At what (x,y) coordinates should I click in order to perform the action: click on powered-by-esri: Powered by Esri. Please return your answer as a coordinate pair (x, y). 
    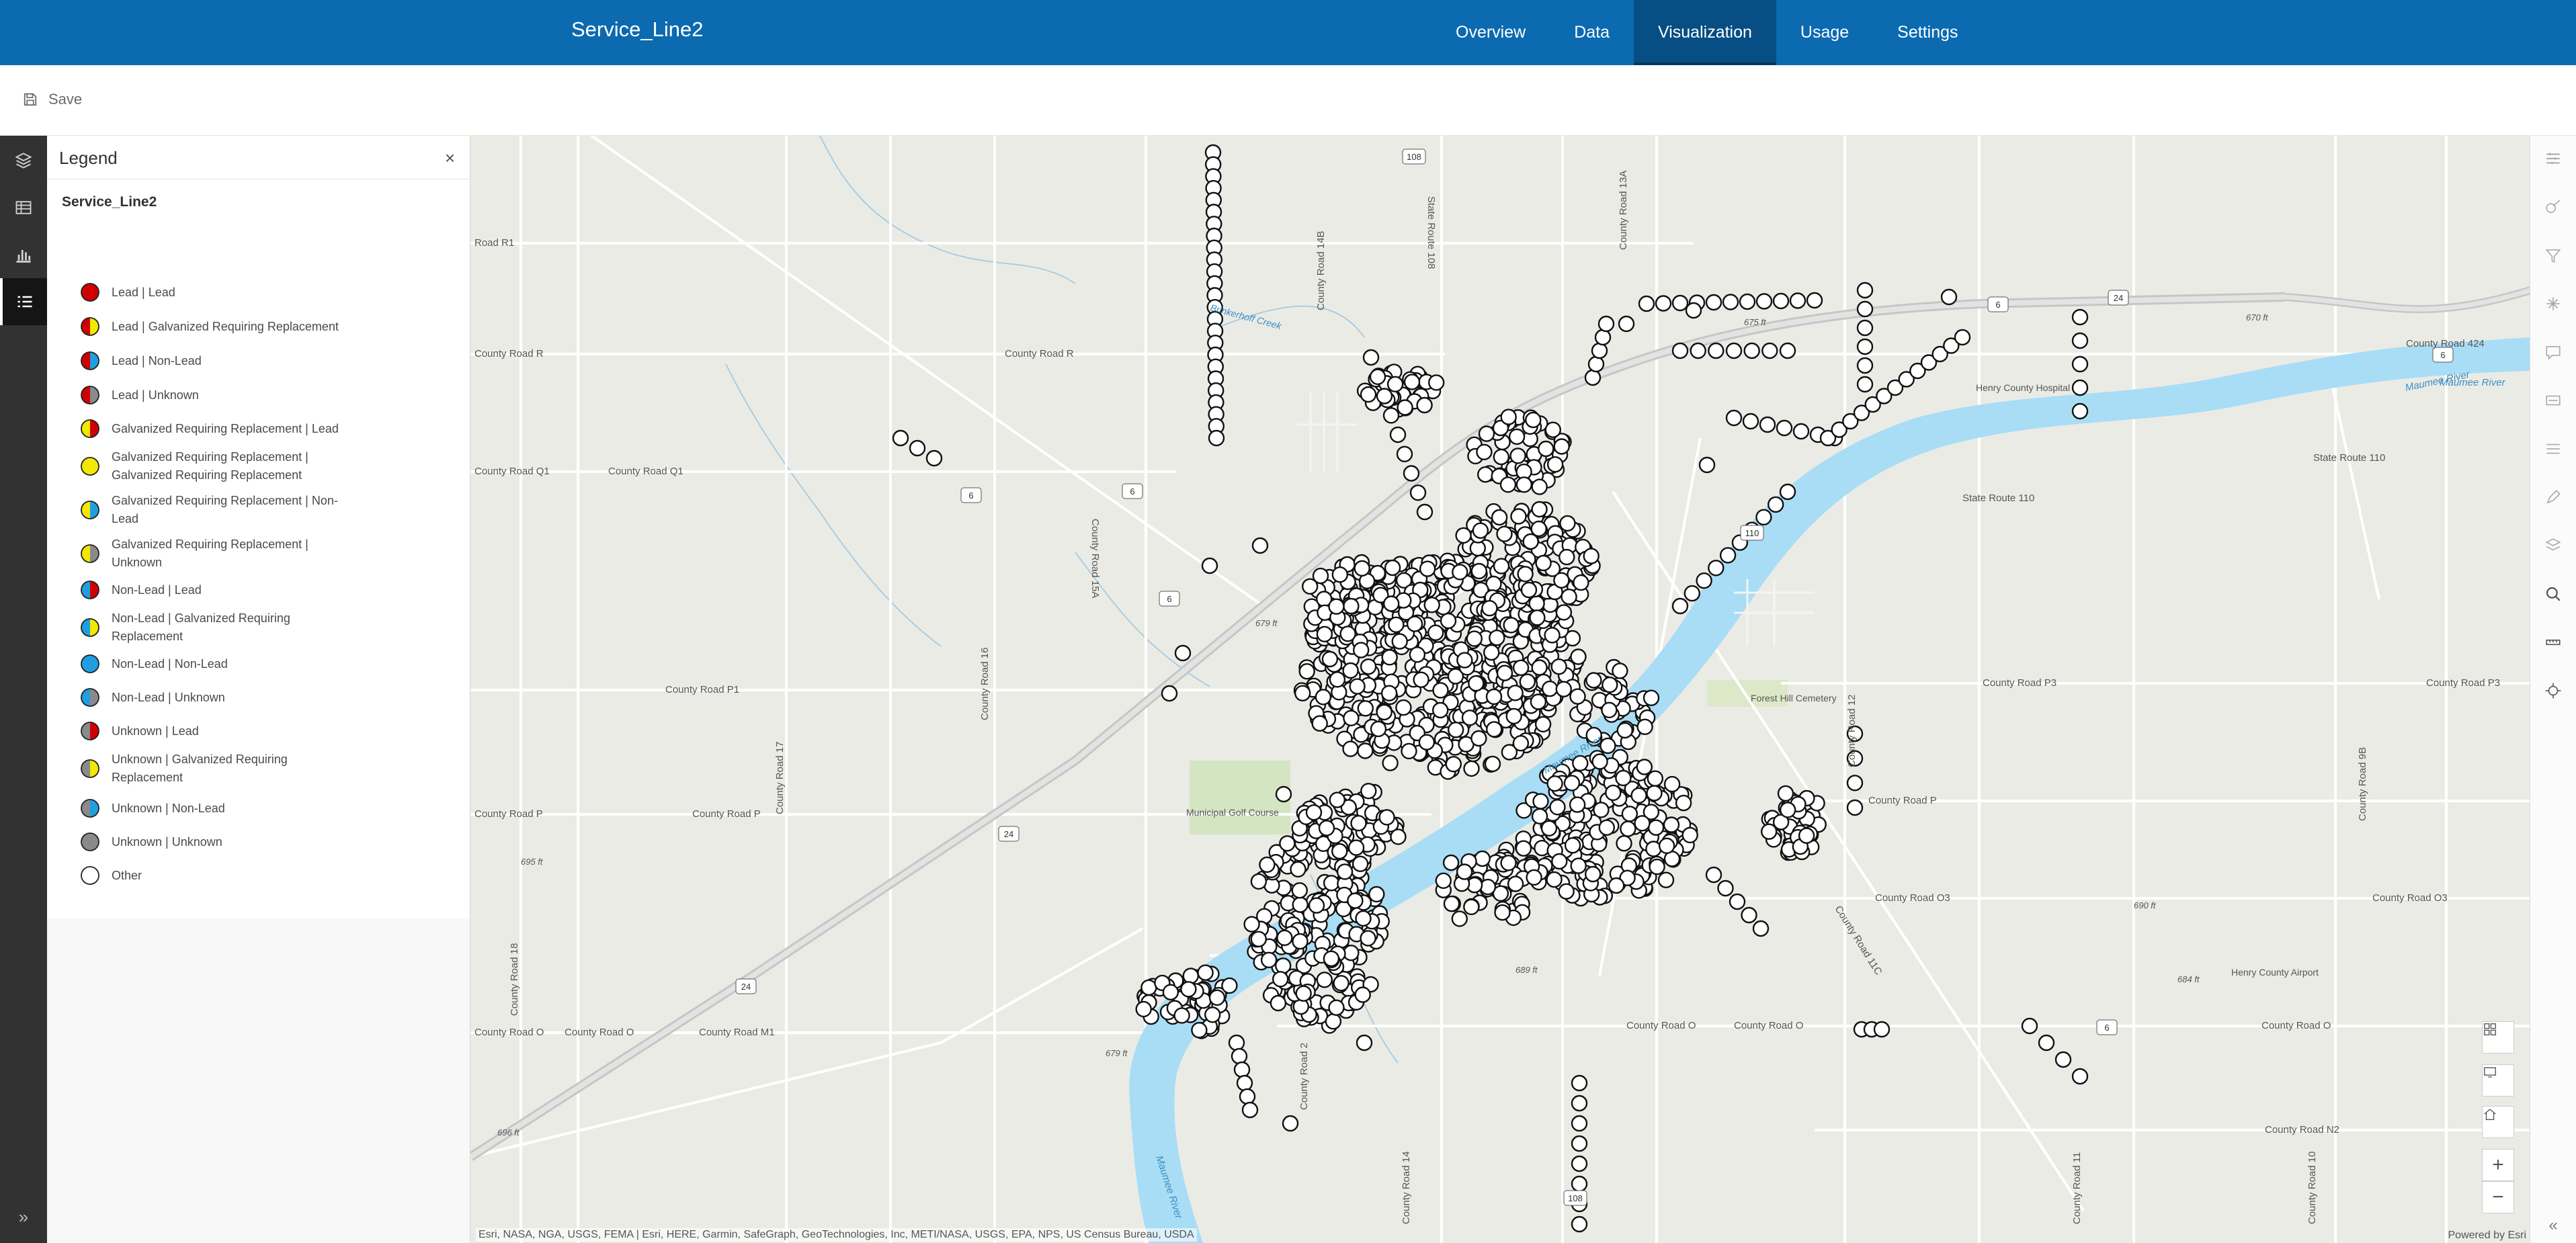
    Looking at the image, I should click on (2487, 1236).